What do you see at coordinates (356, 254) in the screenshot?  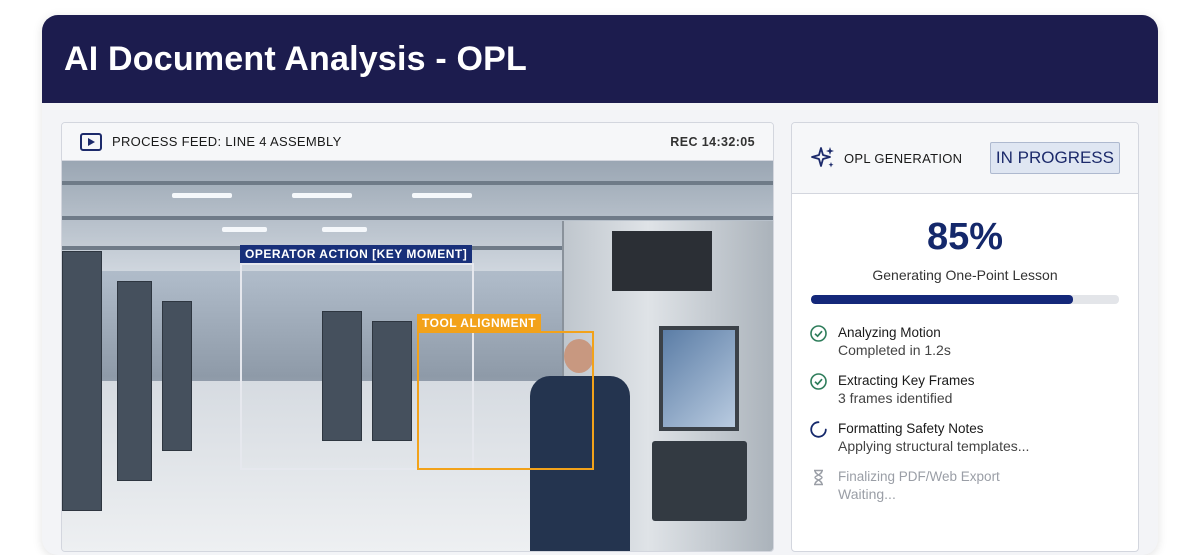 I see `operator-action-label: OPERATOR ACTION [KEY MOMENT]` at bounding box center [356, 254].